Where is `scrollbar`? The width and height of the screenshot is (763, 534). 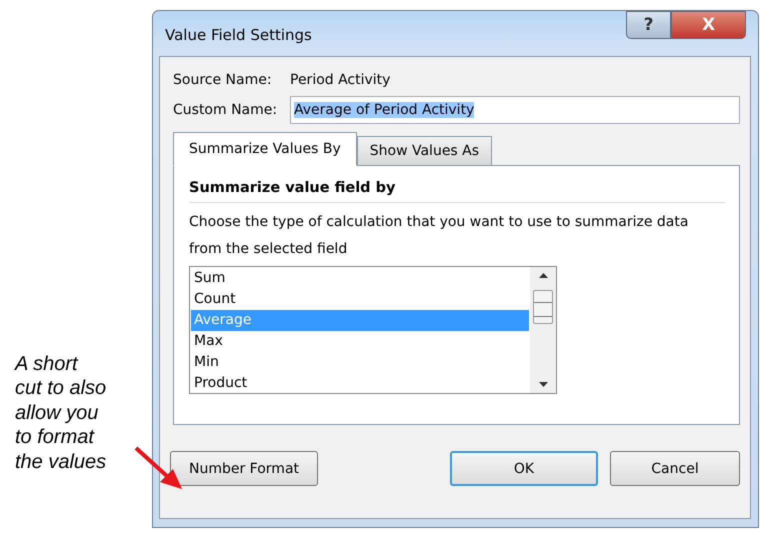 scrollbar is located at coordinates (543, 330).